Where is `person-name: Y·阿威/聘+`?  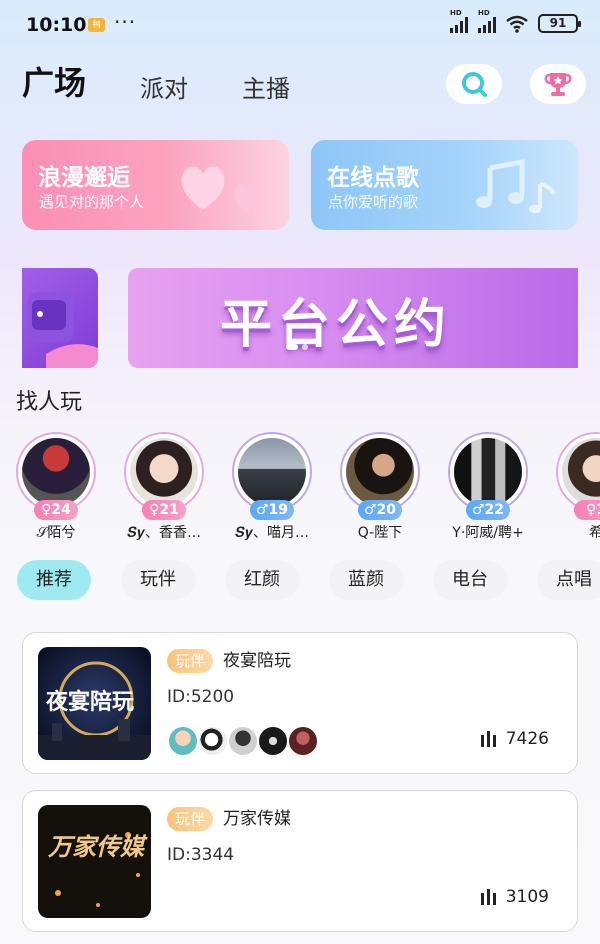
person-name: Y·阿威/聘+ is located at coordinates (488, 533).